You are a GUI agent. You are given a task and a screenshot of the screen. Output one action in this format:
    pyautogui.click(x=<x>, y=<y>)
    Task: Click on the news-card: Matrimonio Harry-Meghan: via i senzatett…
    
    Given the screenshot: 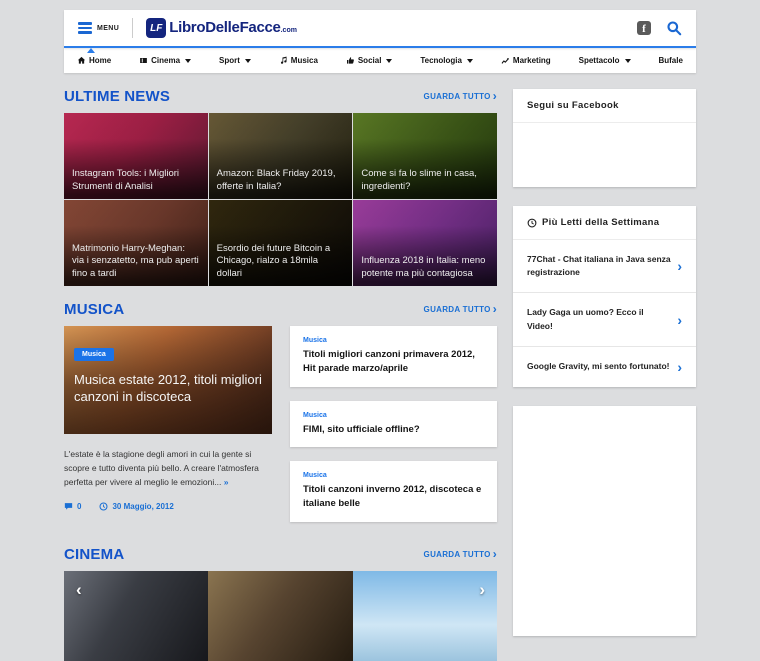 What is the action you would take?
    pyautogui.click(x=136, y=243)
    